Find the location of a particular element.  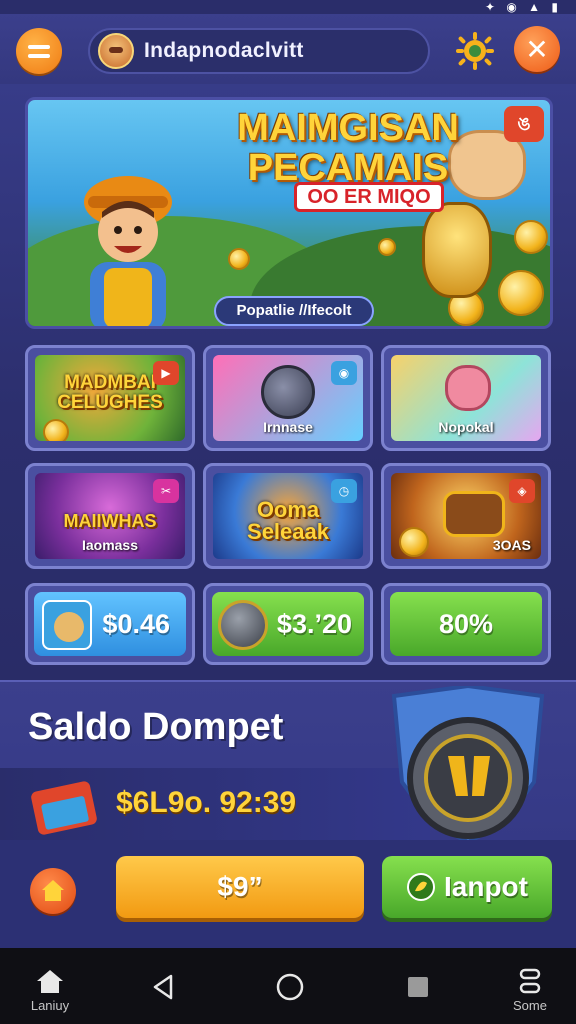

primary-action-label: $9” is located at coordinates (240, 886).